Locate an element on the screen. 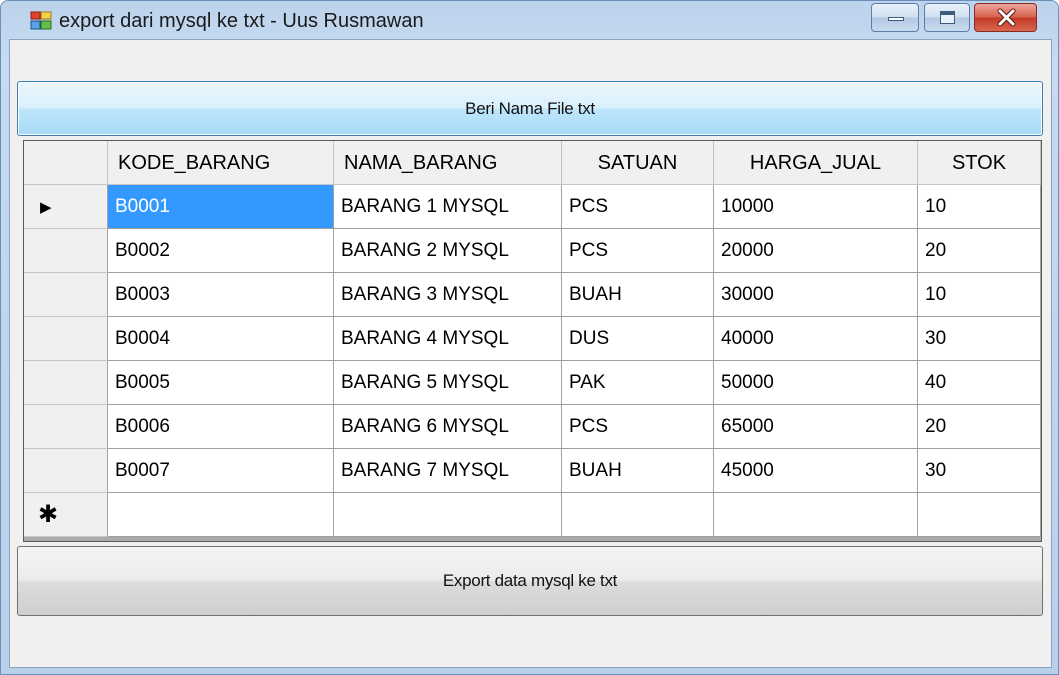  table-cell: 40000 is located at coordinates (816, 339).